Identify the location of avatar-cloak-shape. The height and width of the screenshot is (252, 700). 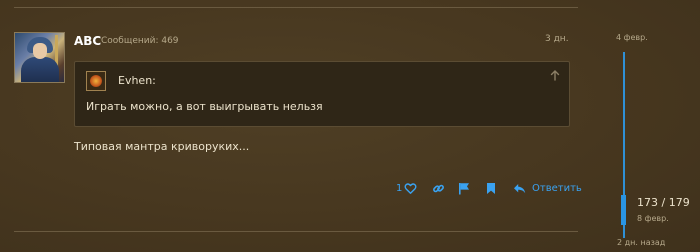
(40, 69).